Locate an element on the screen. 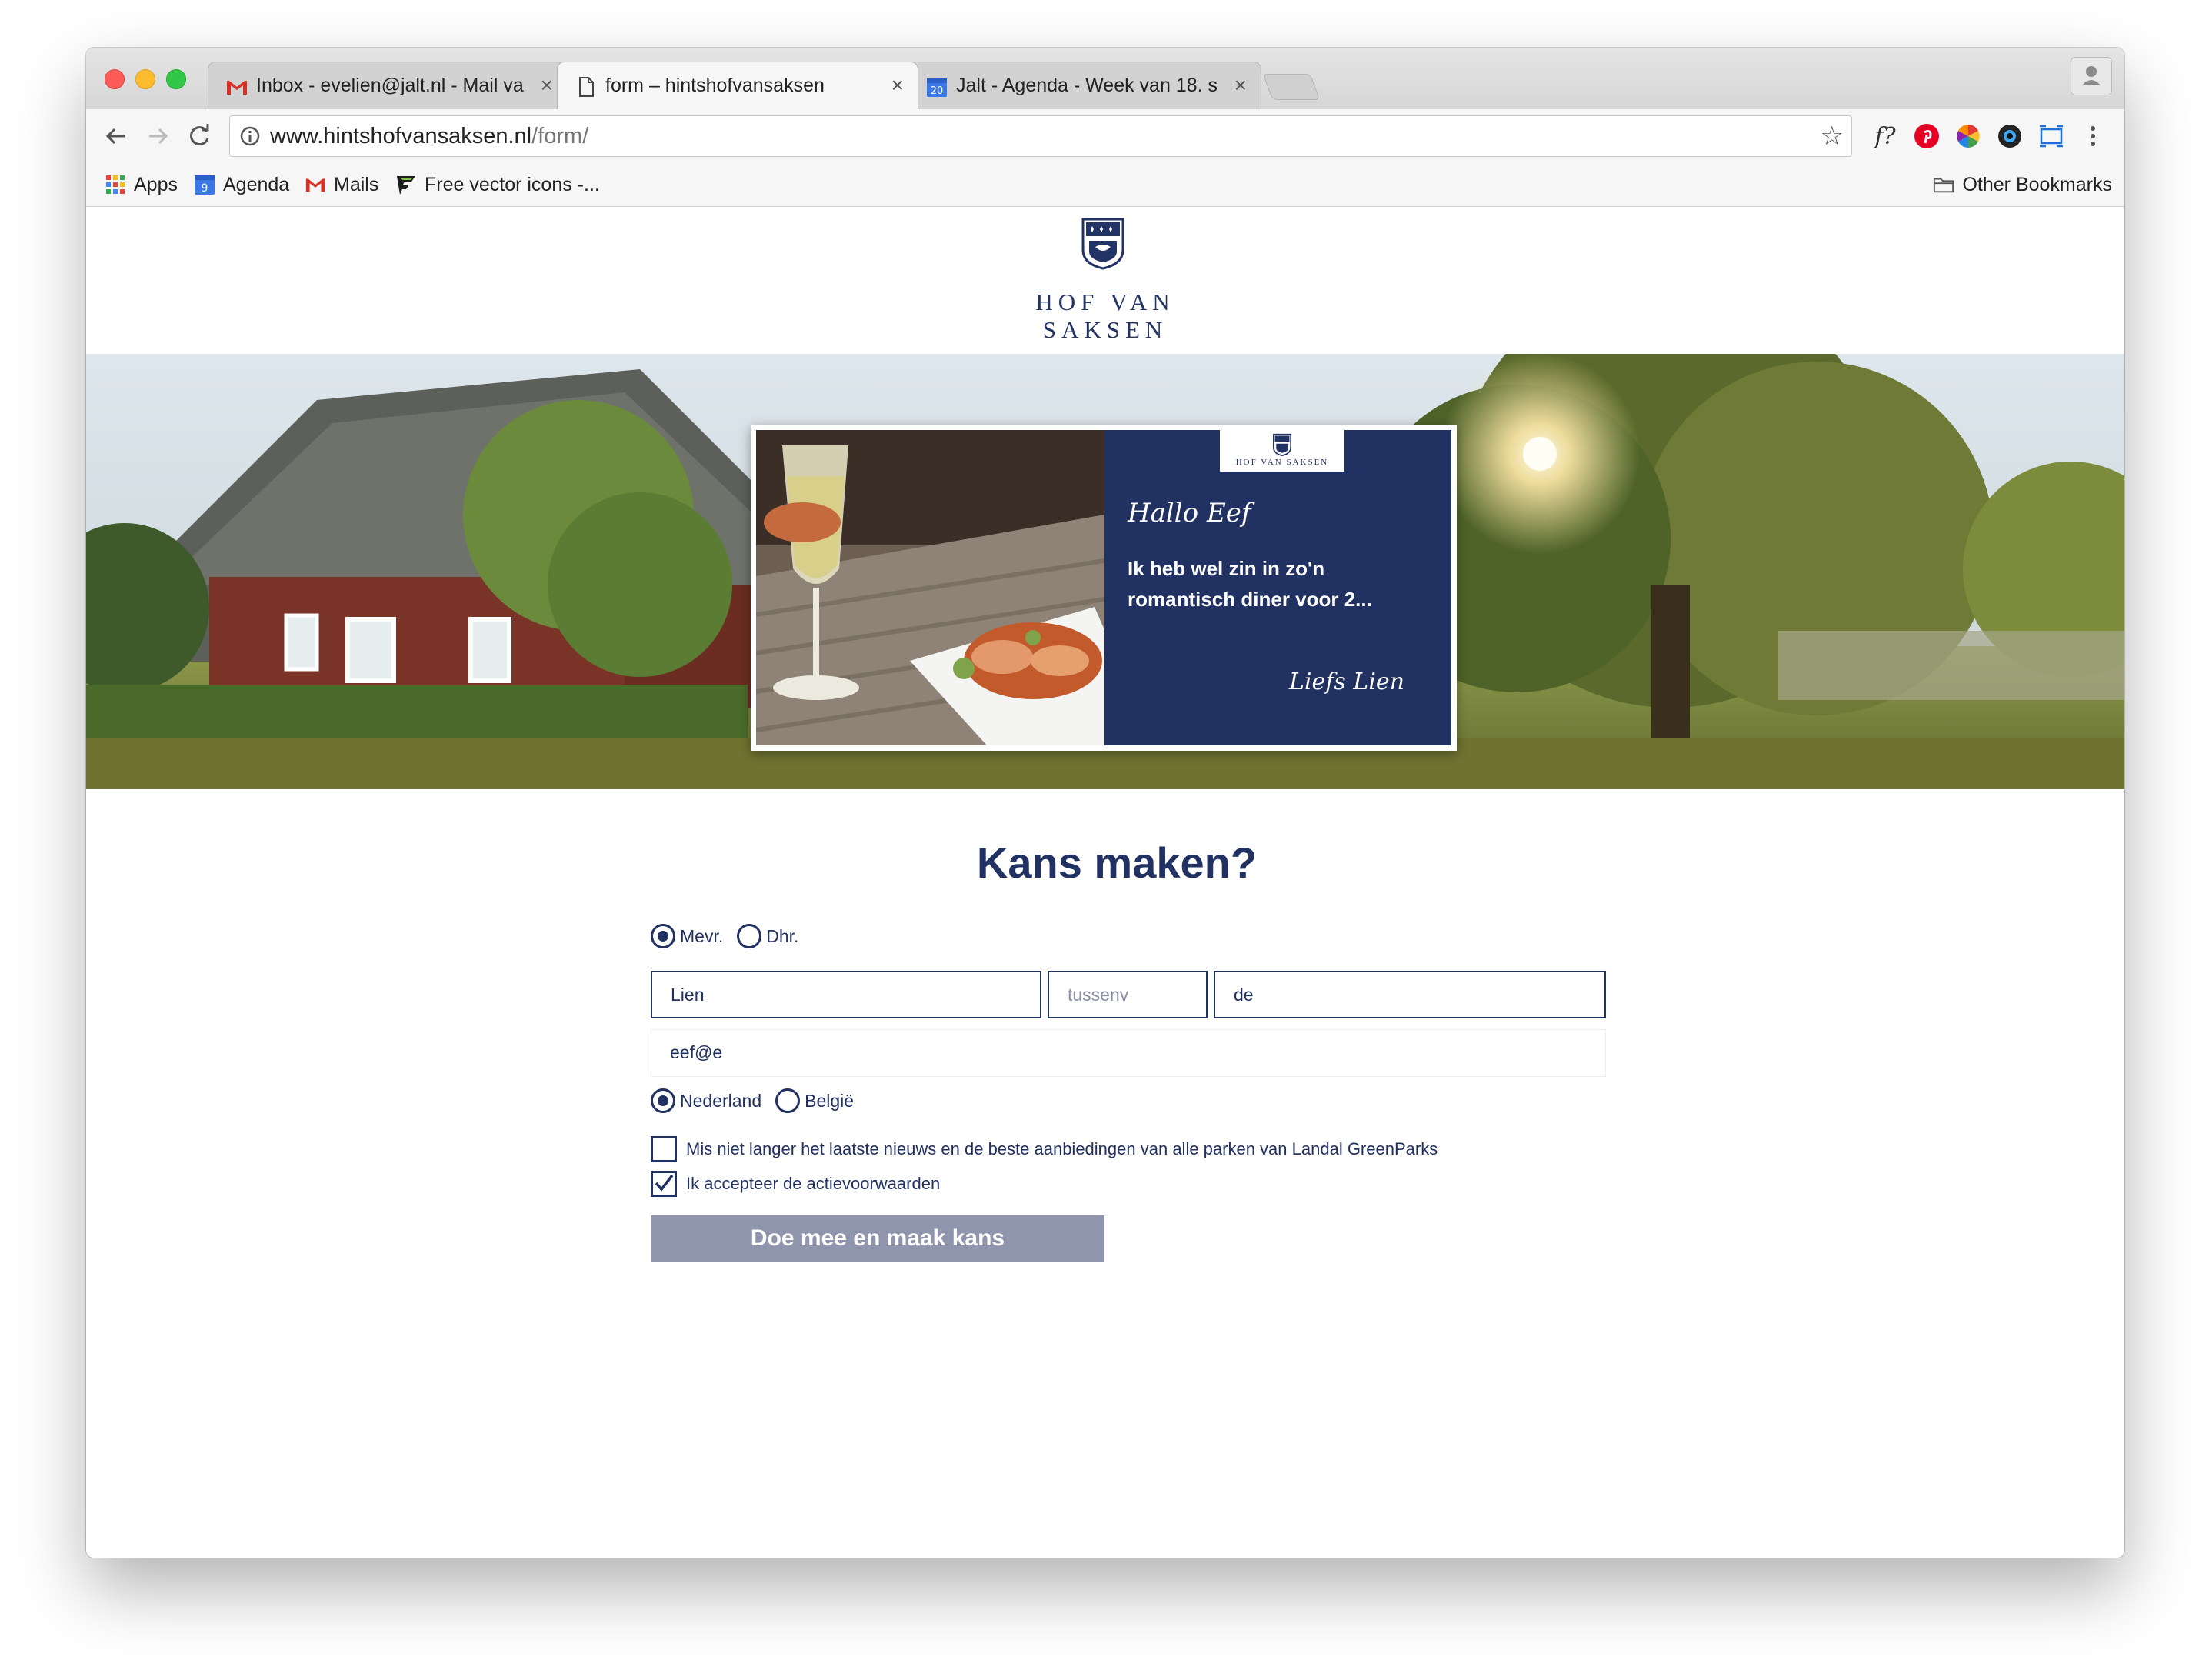 The image size is (2209, 1680). tab-title: Inbox - evelien@jalt.nl - Mail va is located at coordinates (390, 86).